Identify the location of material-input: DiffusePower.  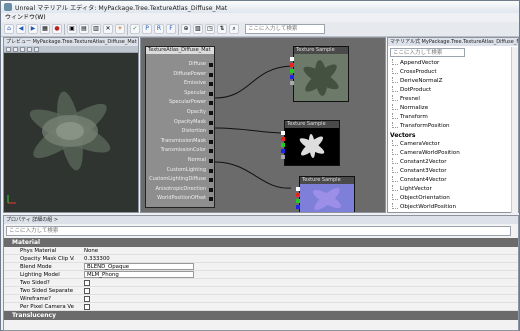
(180, 75).